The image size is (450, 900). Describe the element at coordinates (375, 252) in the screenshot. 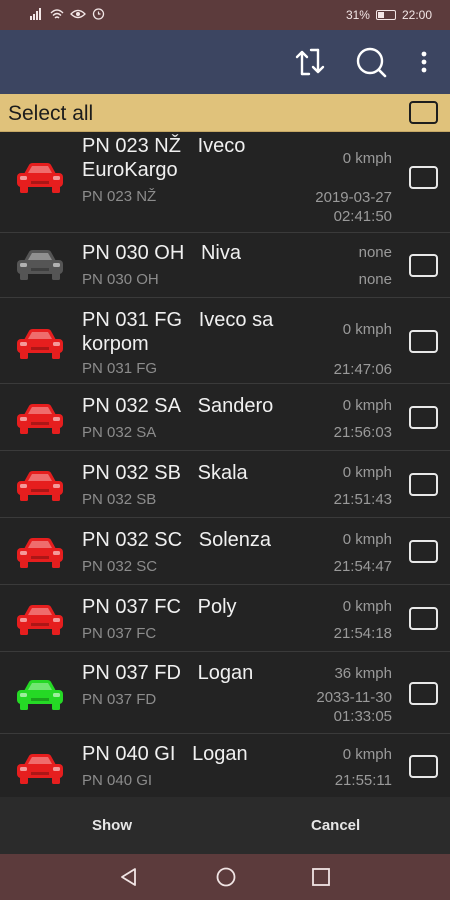

I see `vehicle-speed: none` at that location.